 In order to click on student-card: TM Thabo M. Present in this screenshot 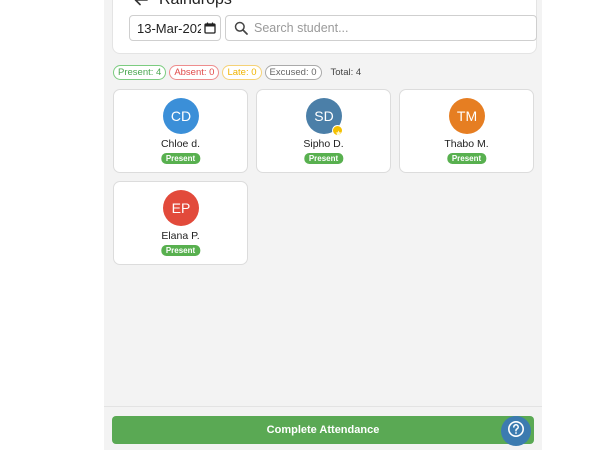, I will do `click(466, 131)`.